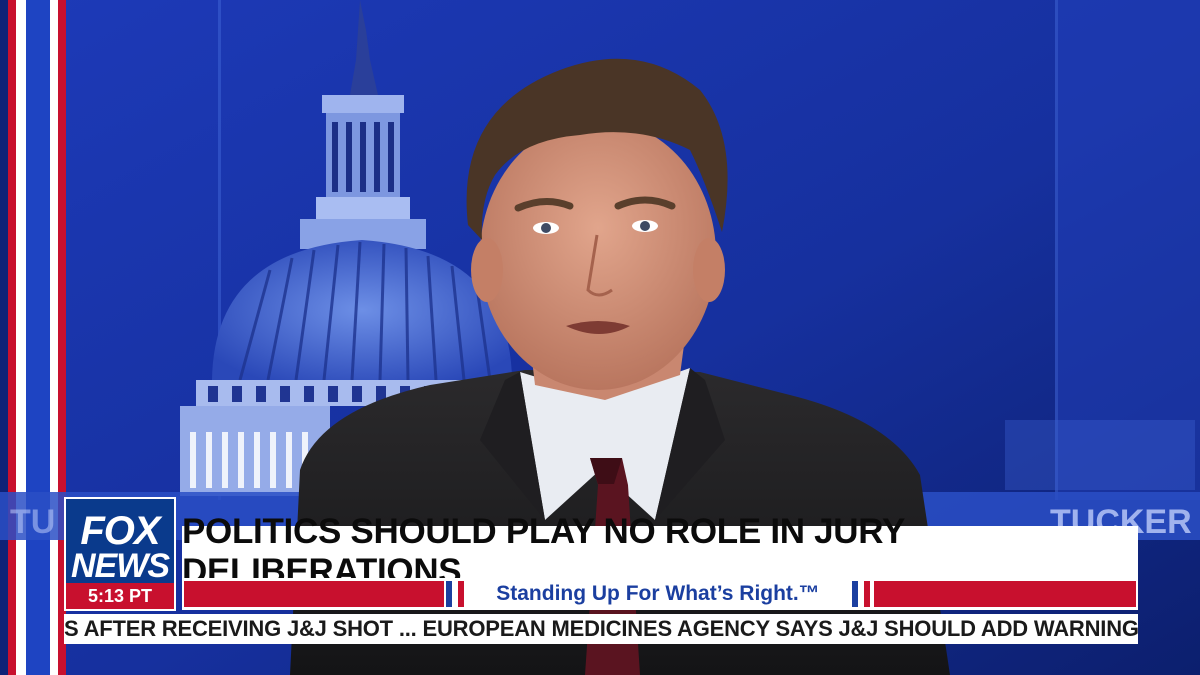 Image resolution: width=1200 pixels, height=675 pixels. What do you see at coordinates (32, 522) in the screenshot?
I see `wall-text-left: TU` at bounding box center [32, 522].